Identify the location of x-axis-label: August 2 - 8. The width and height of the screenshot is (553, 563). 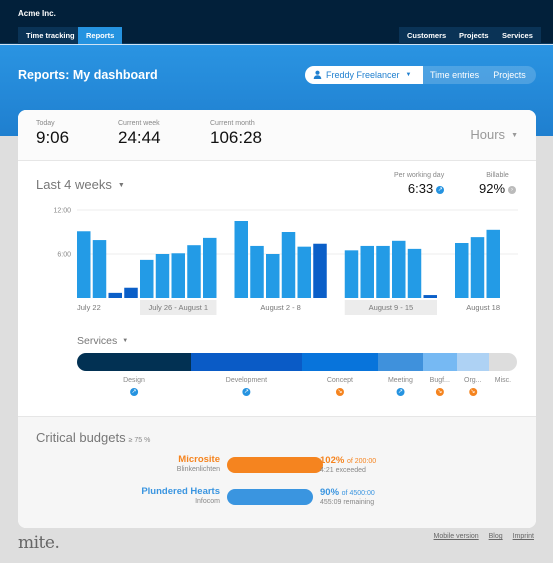
(280, 307).